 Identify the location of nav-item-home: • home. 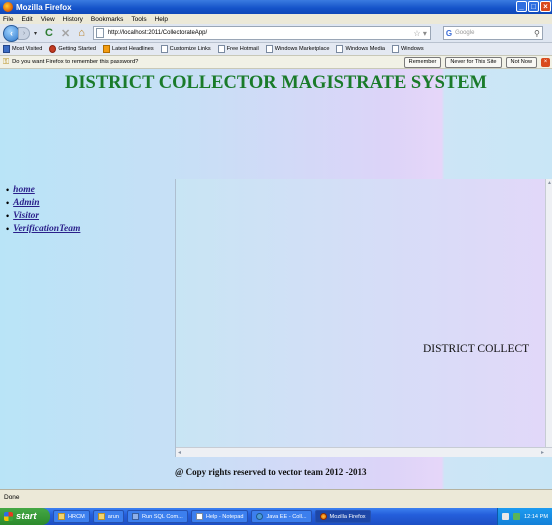
(43, 190).